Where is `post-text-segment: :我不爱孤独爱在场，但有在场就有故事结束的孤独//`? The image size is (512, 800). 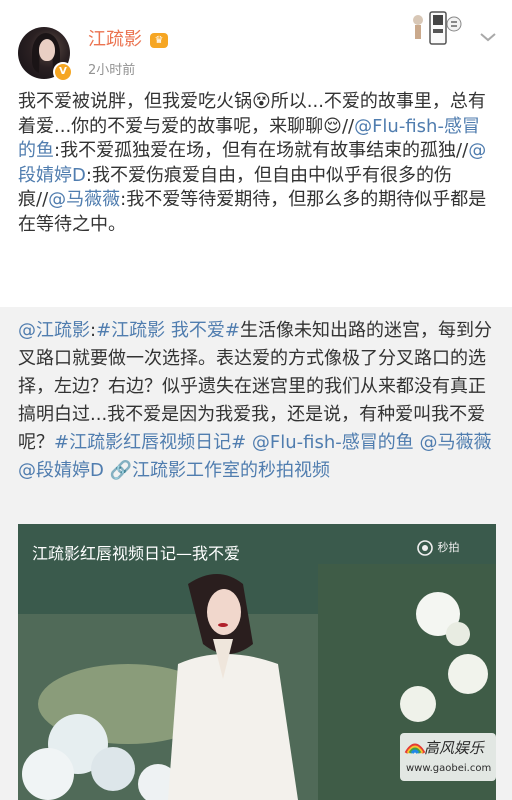 post-text-segment: :我不爱孤独爱在场，但有在场就有故事结束的孤独// is located at coordinates (261, 150).